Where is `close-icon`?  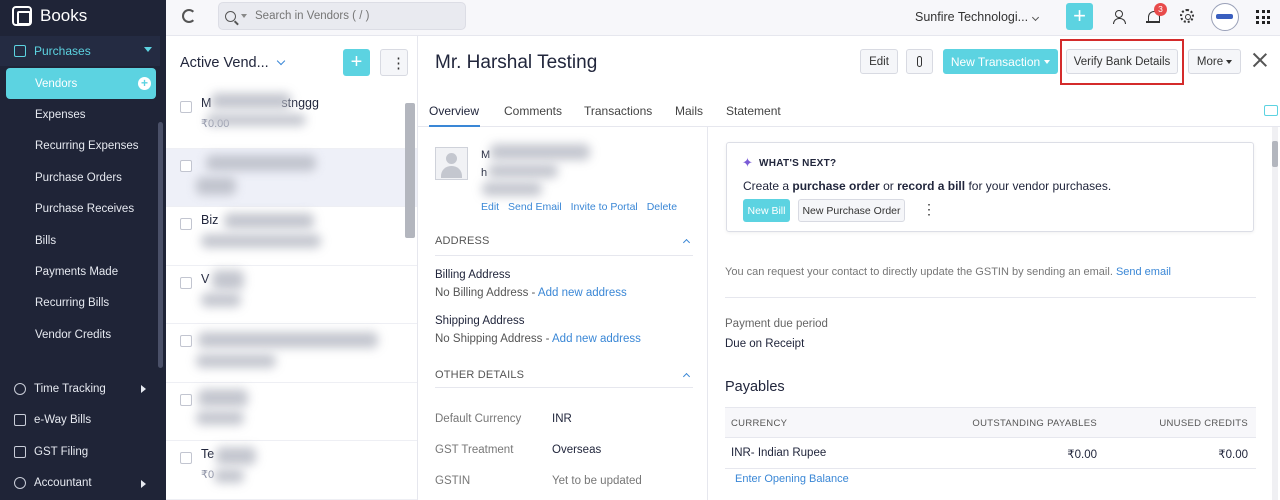
close-icon is located at coordinates (1260, 60).